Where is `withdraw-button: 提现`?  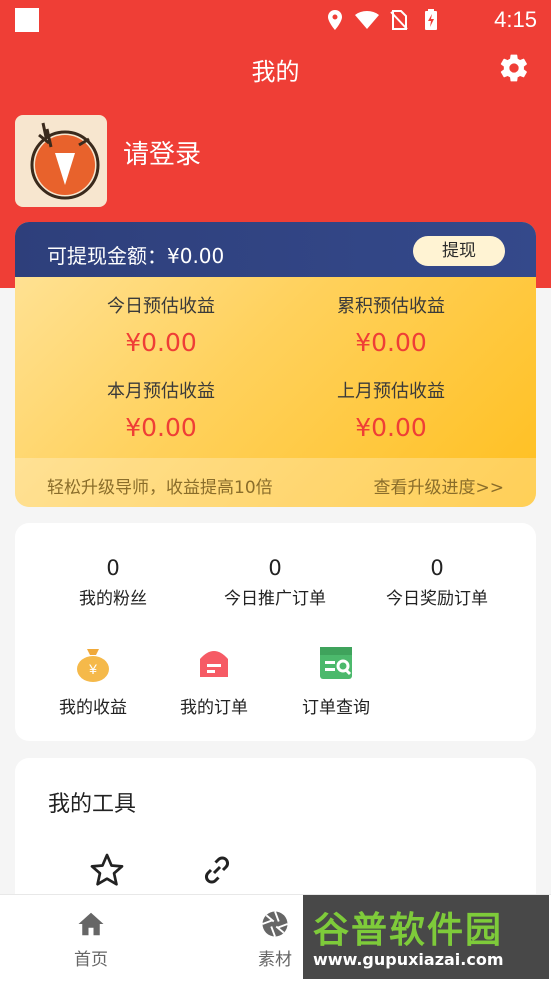 withdraw-button: 提现 is located at coordinates (459, 251).